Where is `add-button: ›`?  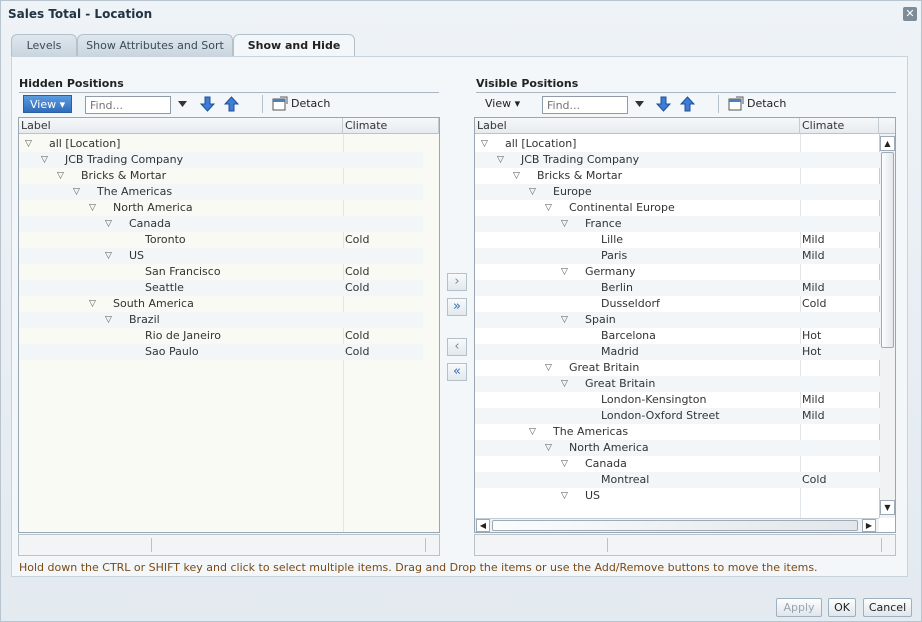 add-button: › is located at coordinates (457, 282).